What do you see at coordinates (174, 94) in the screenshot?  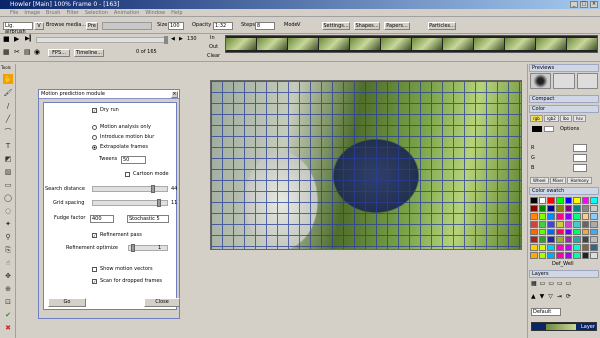 I see `dialog-close-icon: ×` at bounding box center [174, 94].